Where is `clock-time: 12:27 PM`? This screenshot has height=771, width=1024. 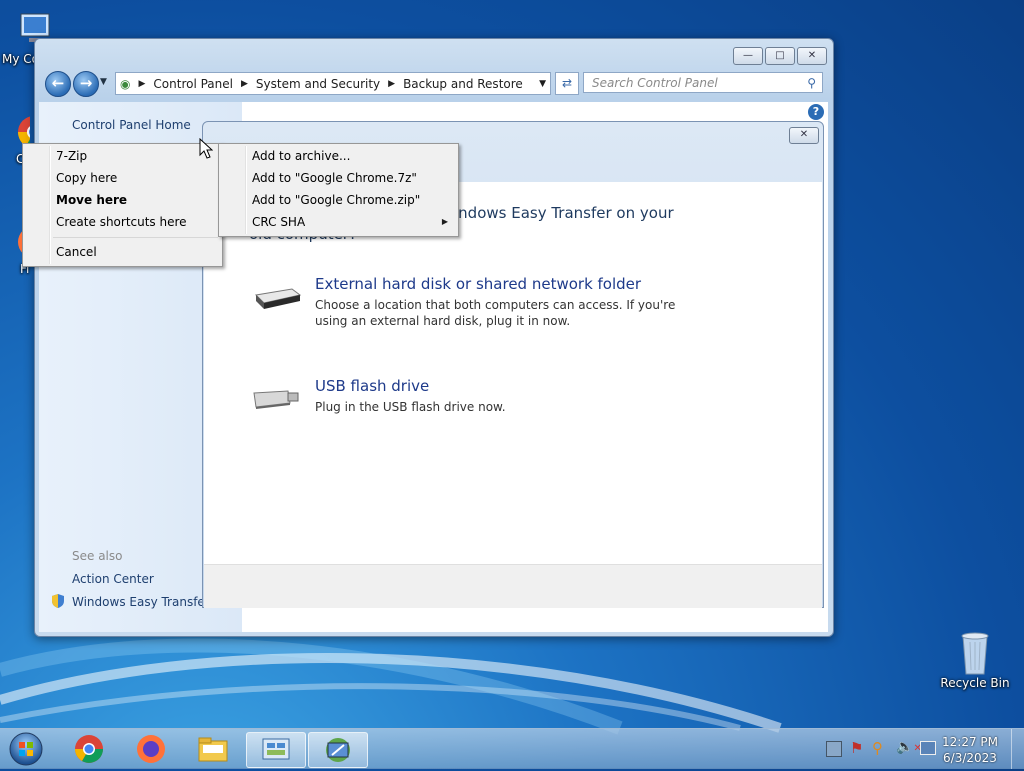
clock-time: 12:27 PM is located at coordinates (970, 742).